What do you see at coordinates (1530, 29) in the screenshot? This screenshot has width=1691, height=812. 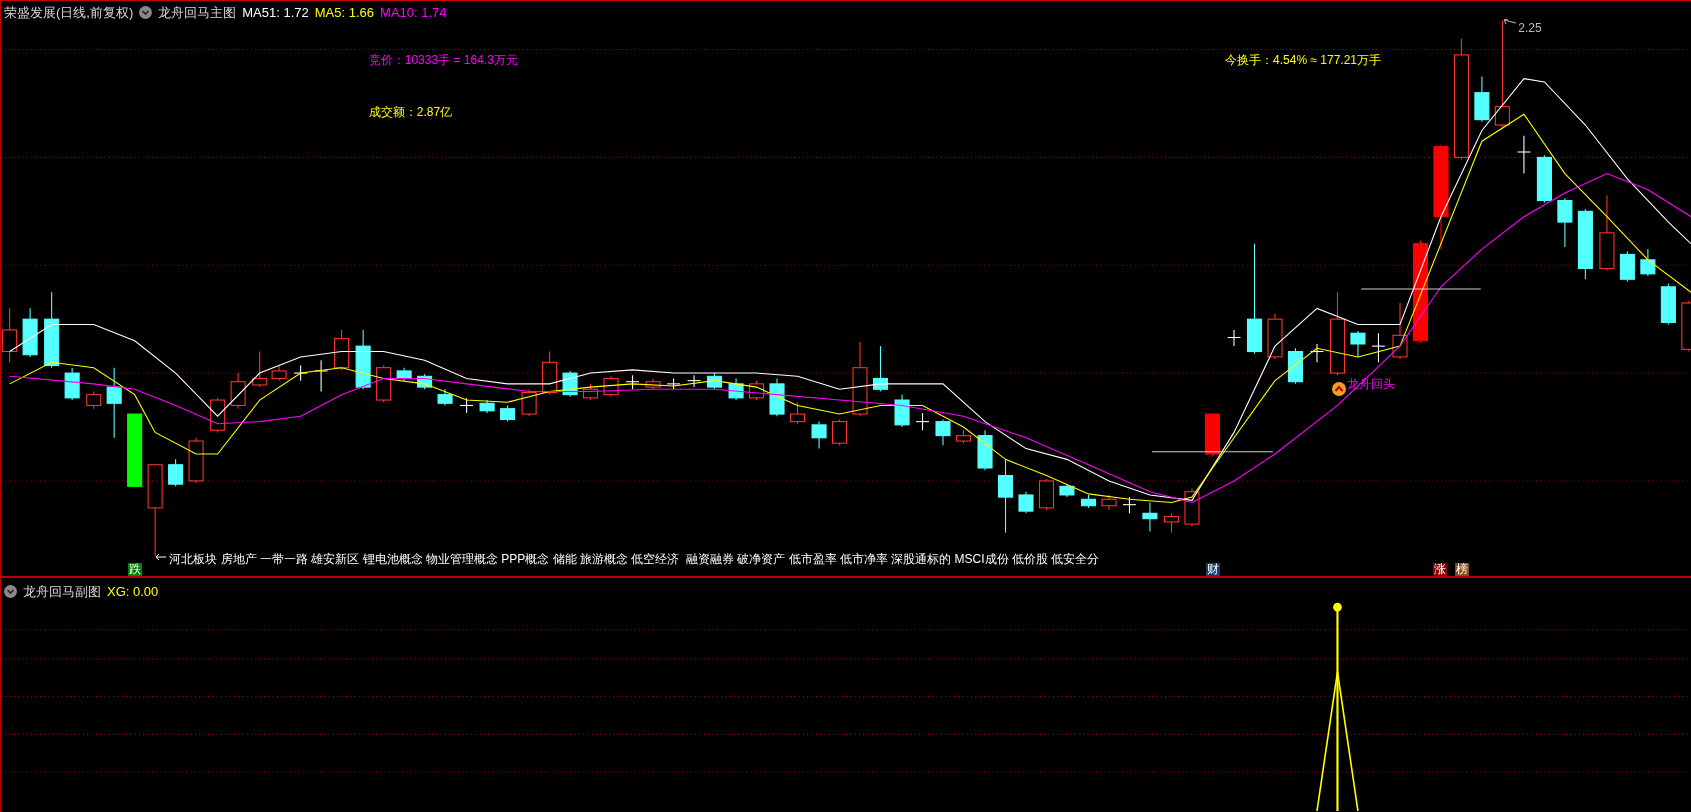 I see `high-price-label: 2.25` at bounding box center [1530, 29].